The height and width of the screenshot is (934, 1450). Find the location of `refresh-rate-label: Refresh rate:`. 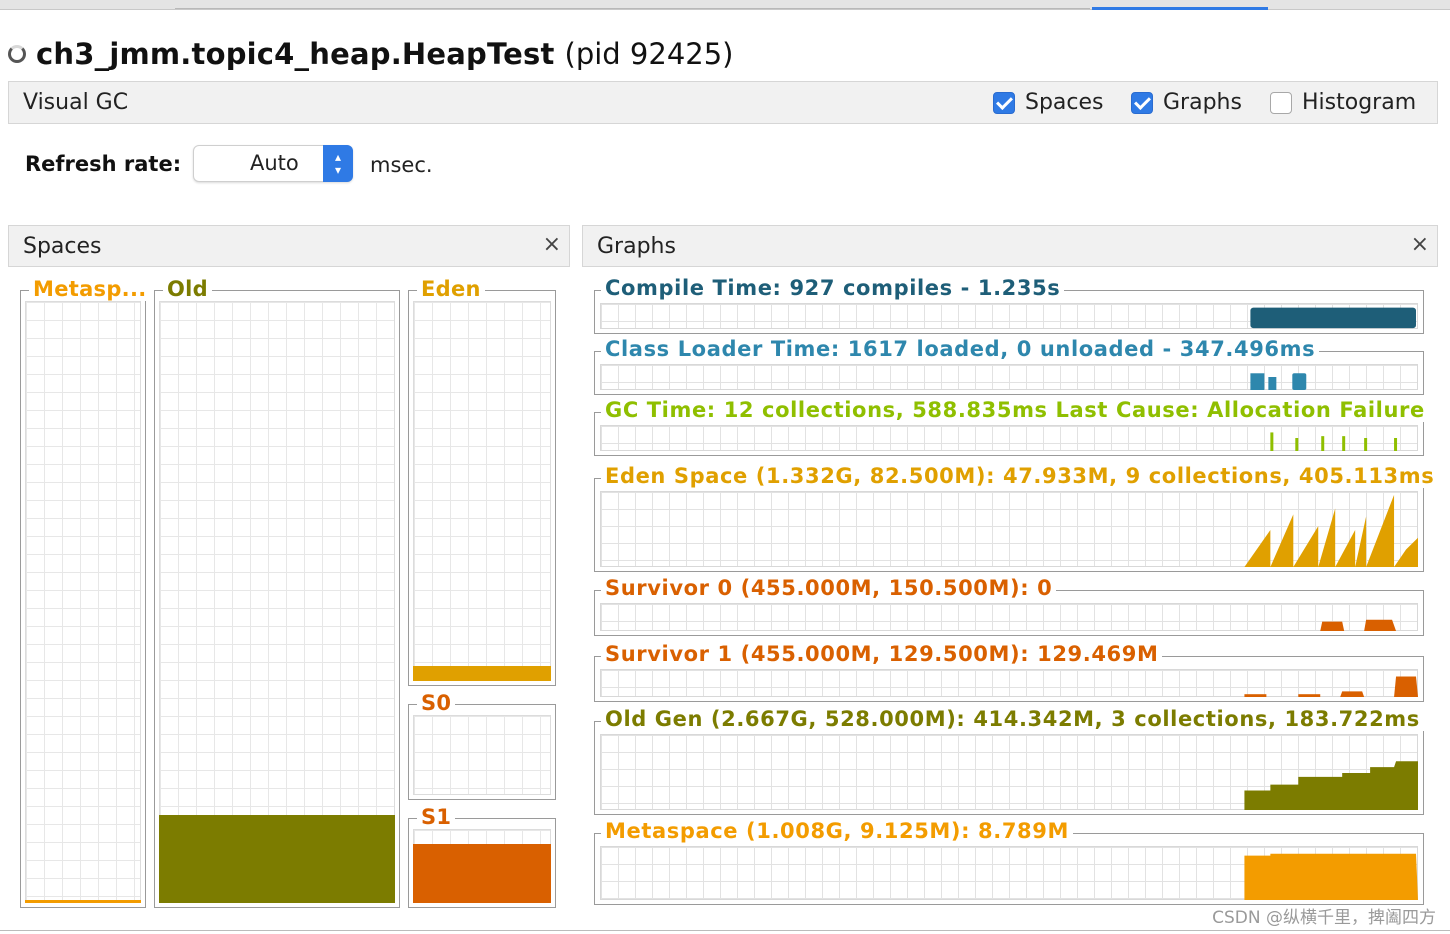

refresh-rate-label: Refresh rate: is located at coordinates (103, 164).